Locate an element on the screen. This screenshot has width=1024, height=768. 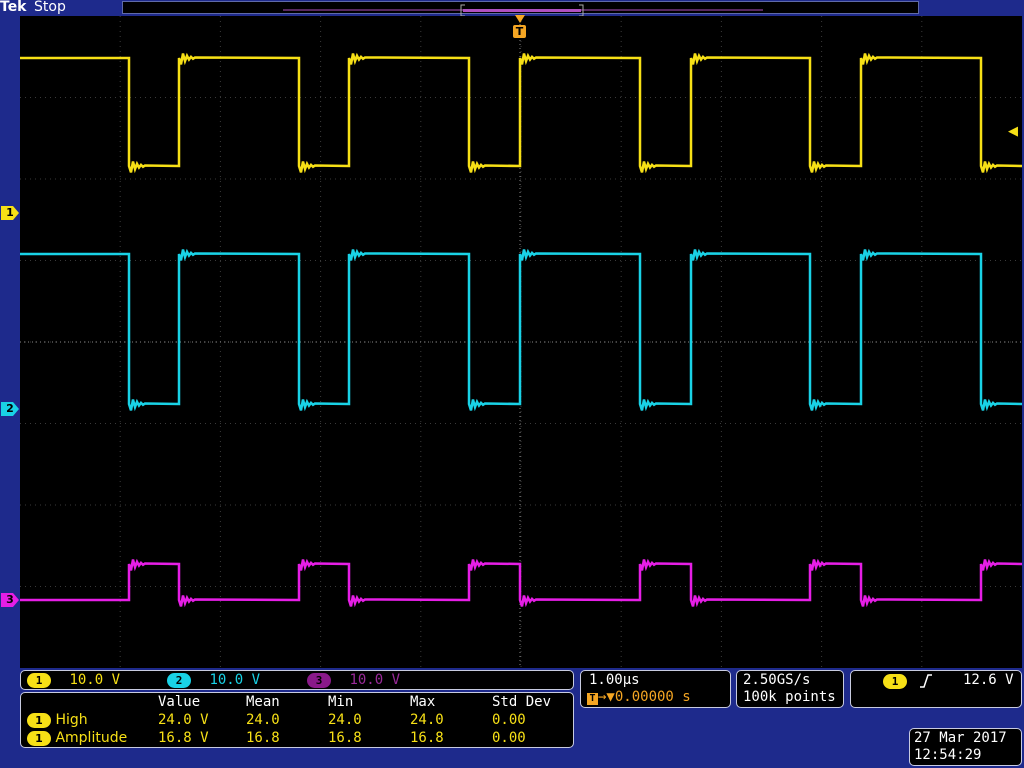
header-value: Value is located at coordinates (179, 702).